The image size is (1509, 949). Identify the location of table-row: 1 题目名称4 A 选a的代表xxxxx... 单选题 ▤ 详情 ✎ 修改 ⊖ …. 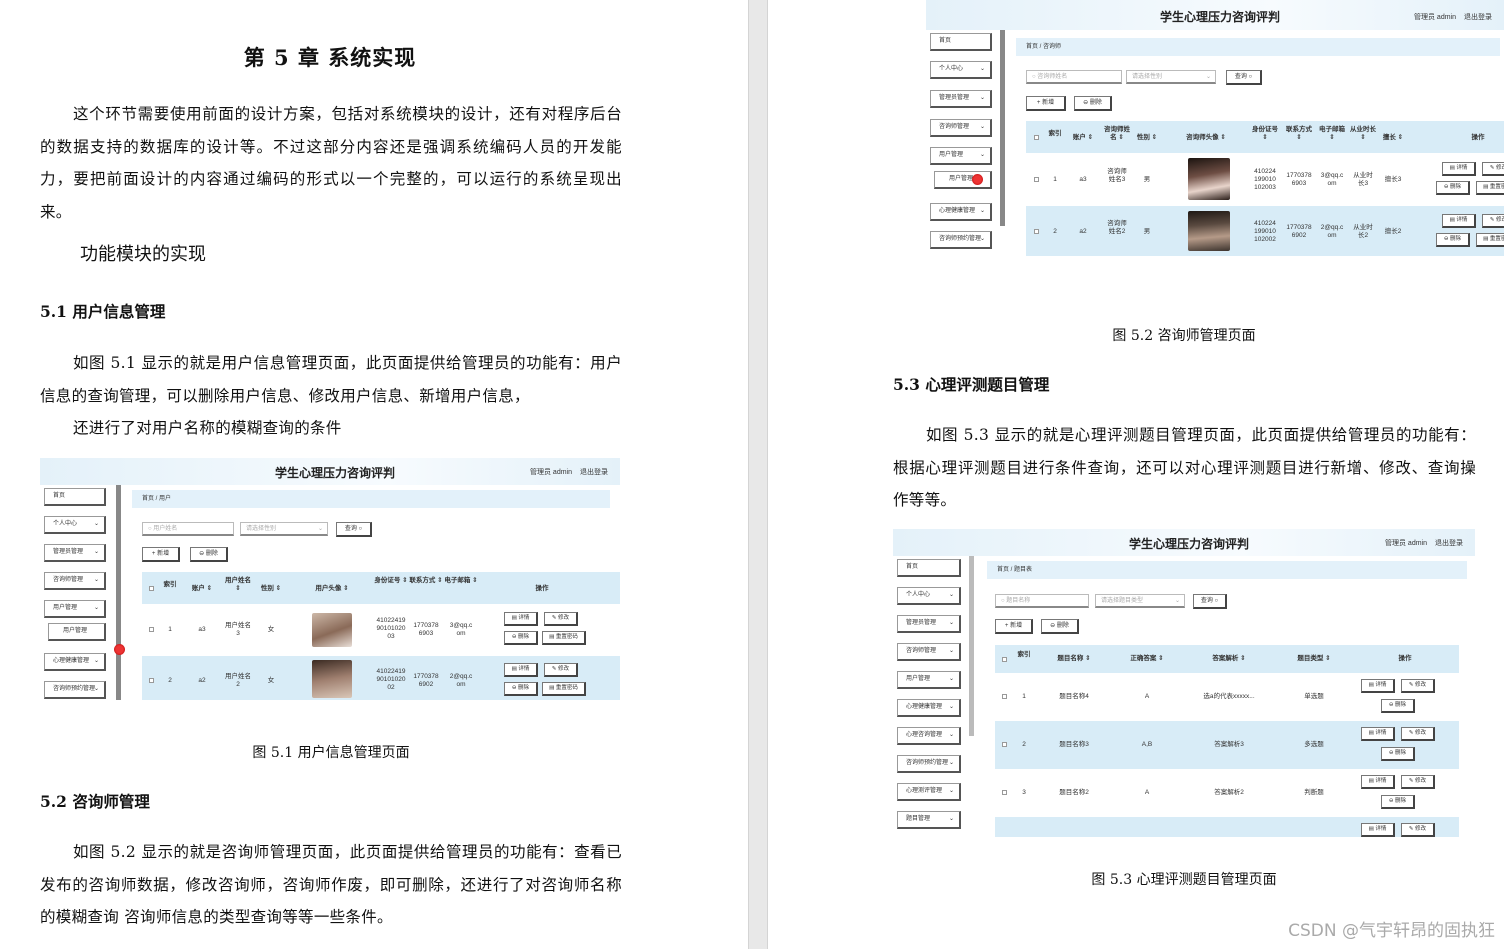
(1227, 697).